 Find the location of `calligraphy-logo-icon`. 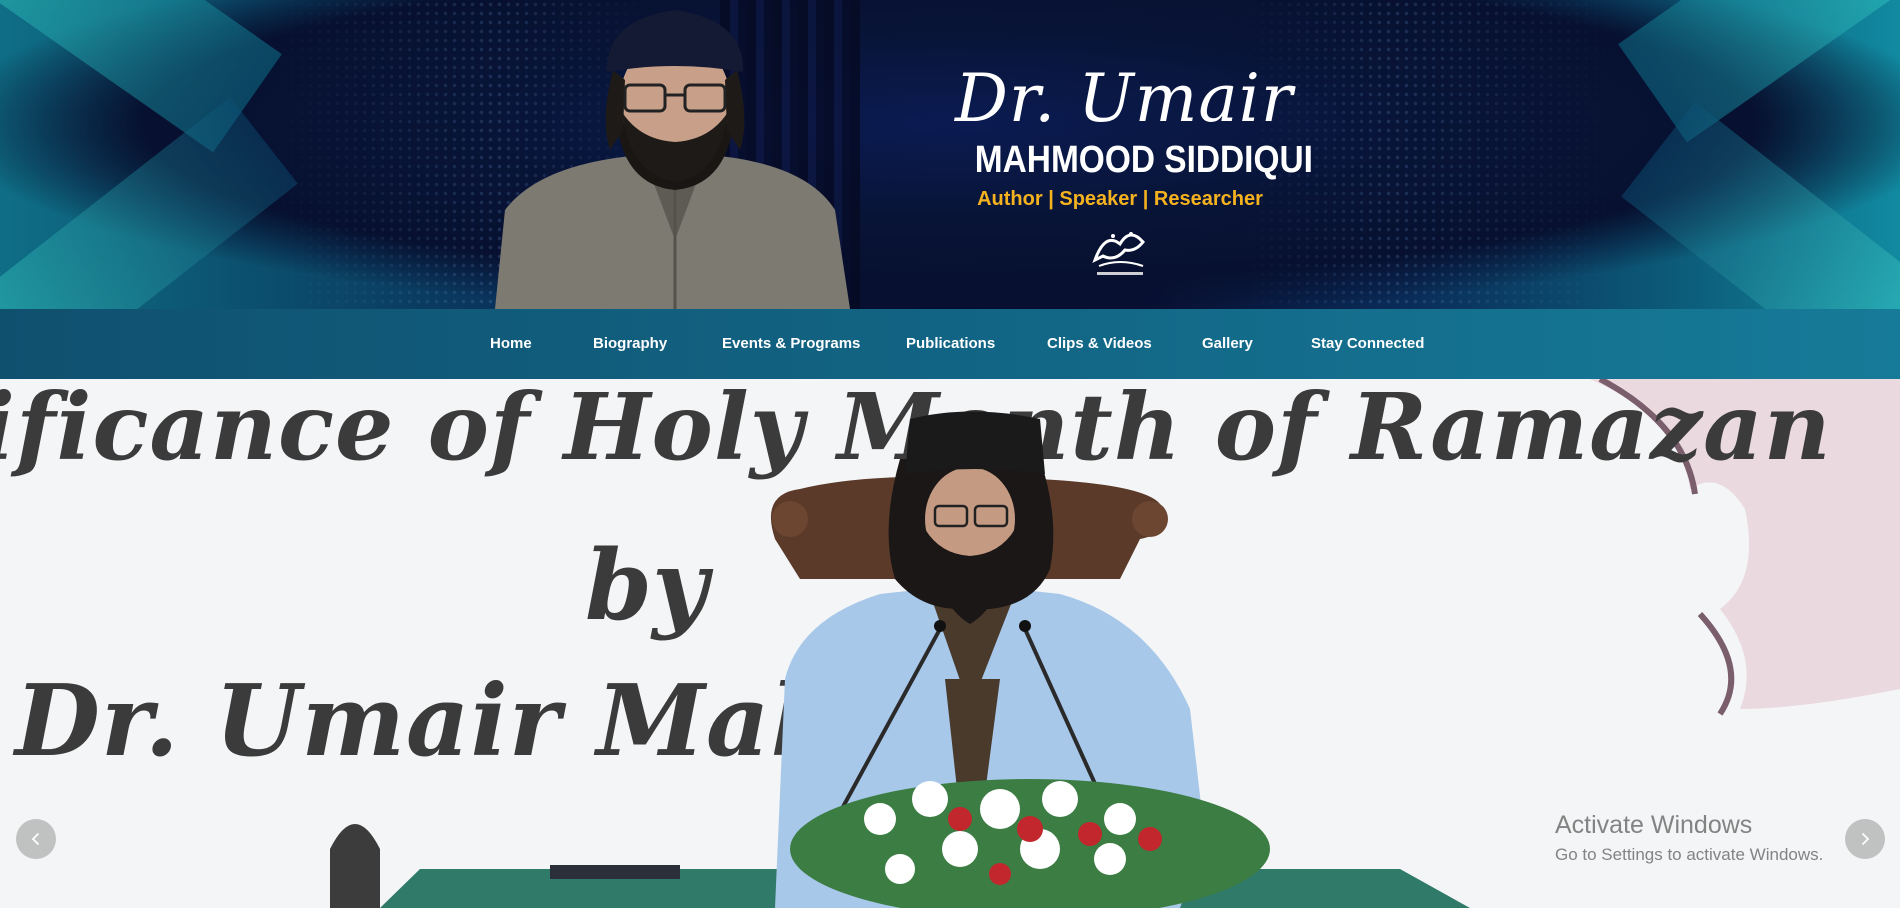

calligraphy-logo-icon is located at coordinates (1118, 253).